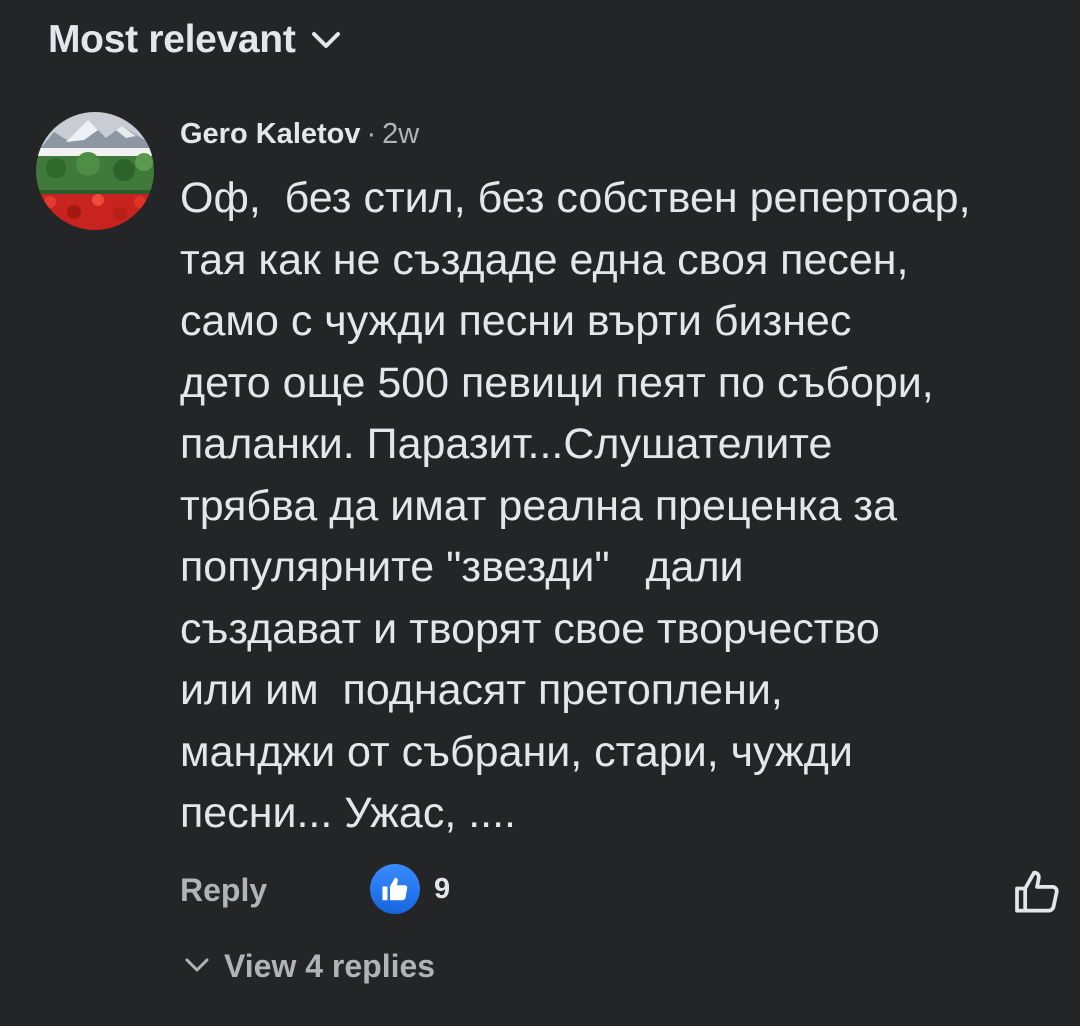 This screenshot has width=1080, height=1026. I want to click on comment-timestamp: 2w, so click(400, 134).